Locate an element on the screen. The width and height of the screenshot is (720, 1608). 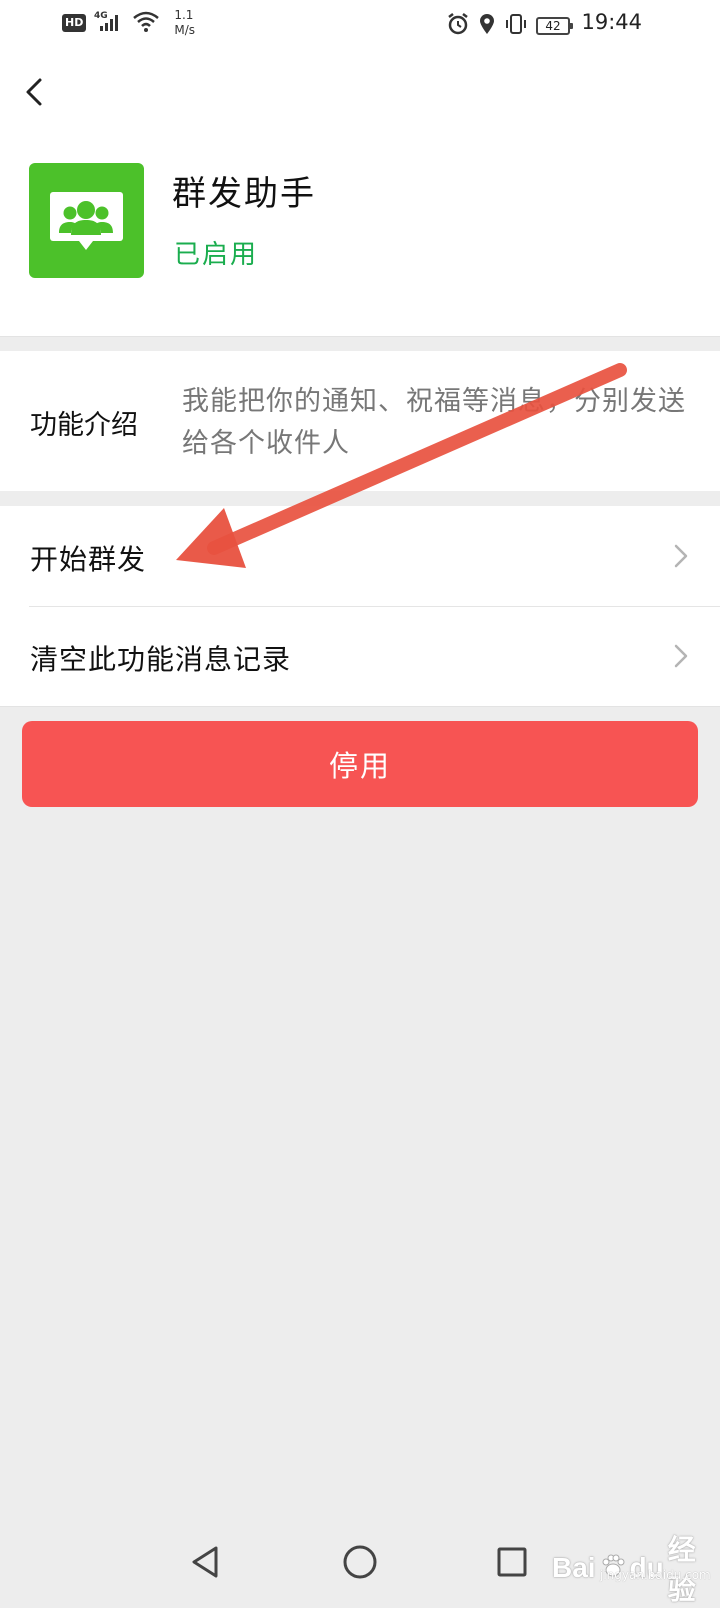
status-left: HD 4G 1.1 M/s is located at coordinates (128, 23).